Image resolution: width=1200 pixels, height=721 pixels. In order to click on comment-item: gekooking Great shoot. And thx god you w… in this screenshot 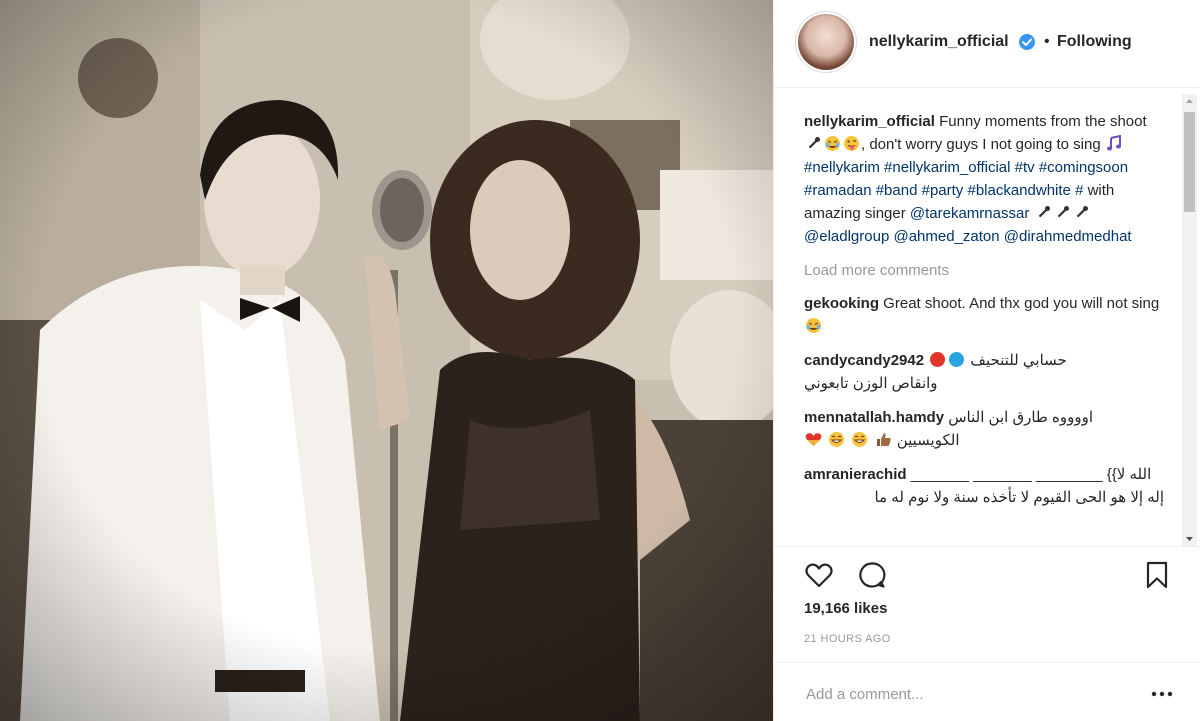, I will do `click(984, 315)`.